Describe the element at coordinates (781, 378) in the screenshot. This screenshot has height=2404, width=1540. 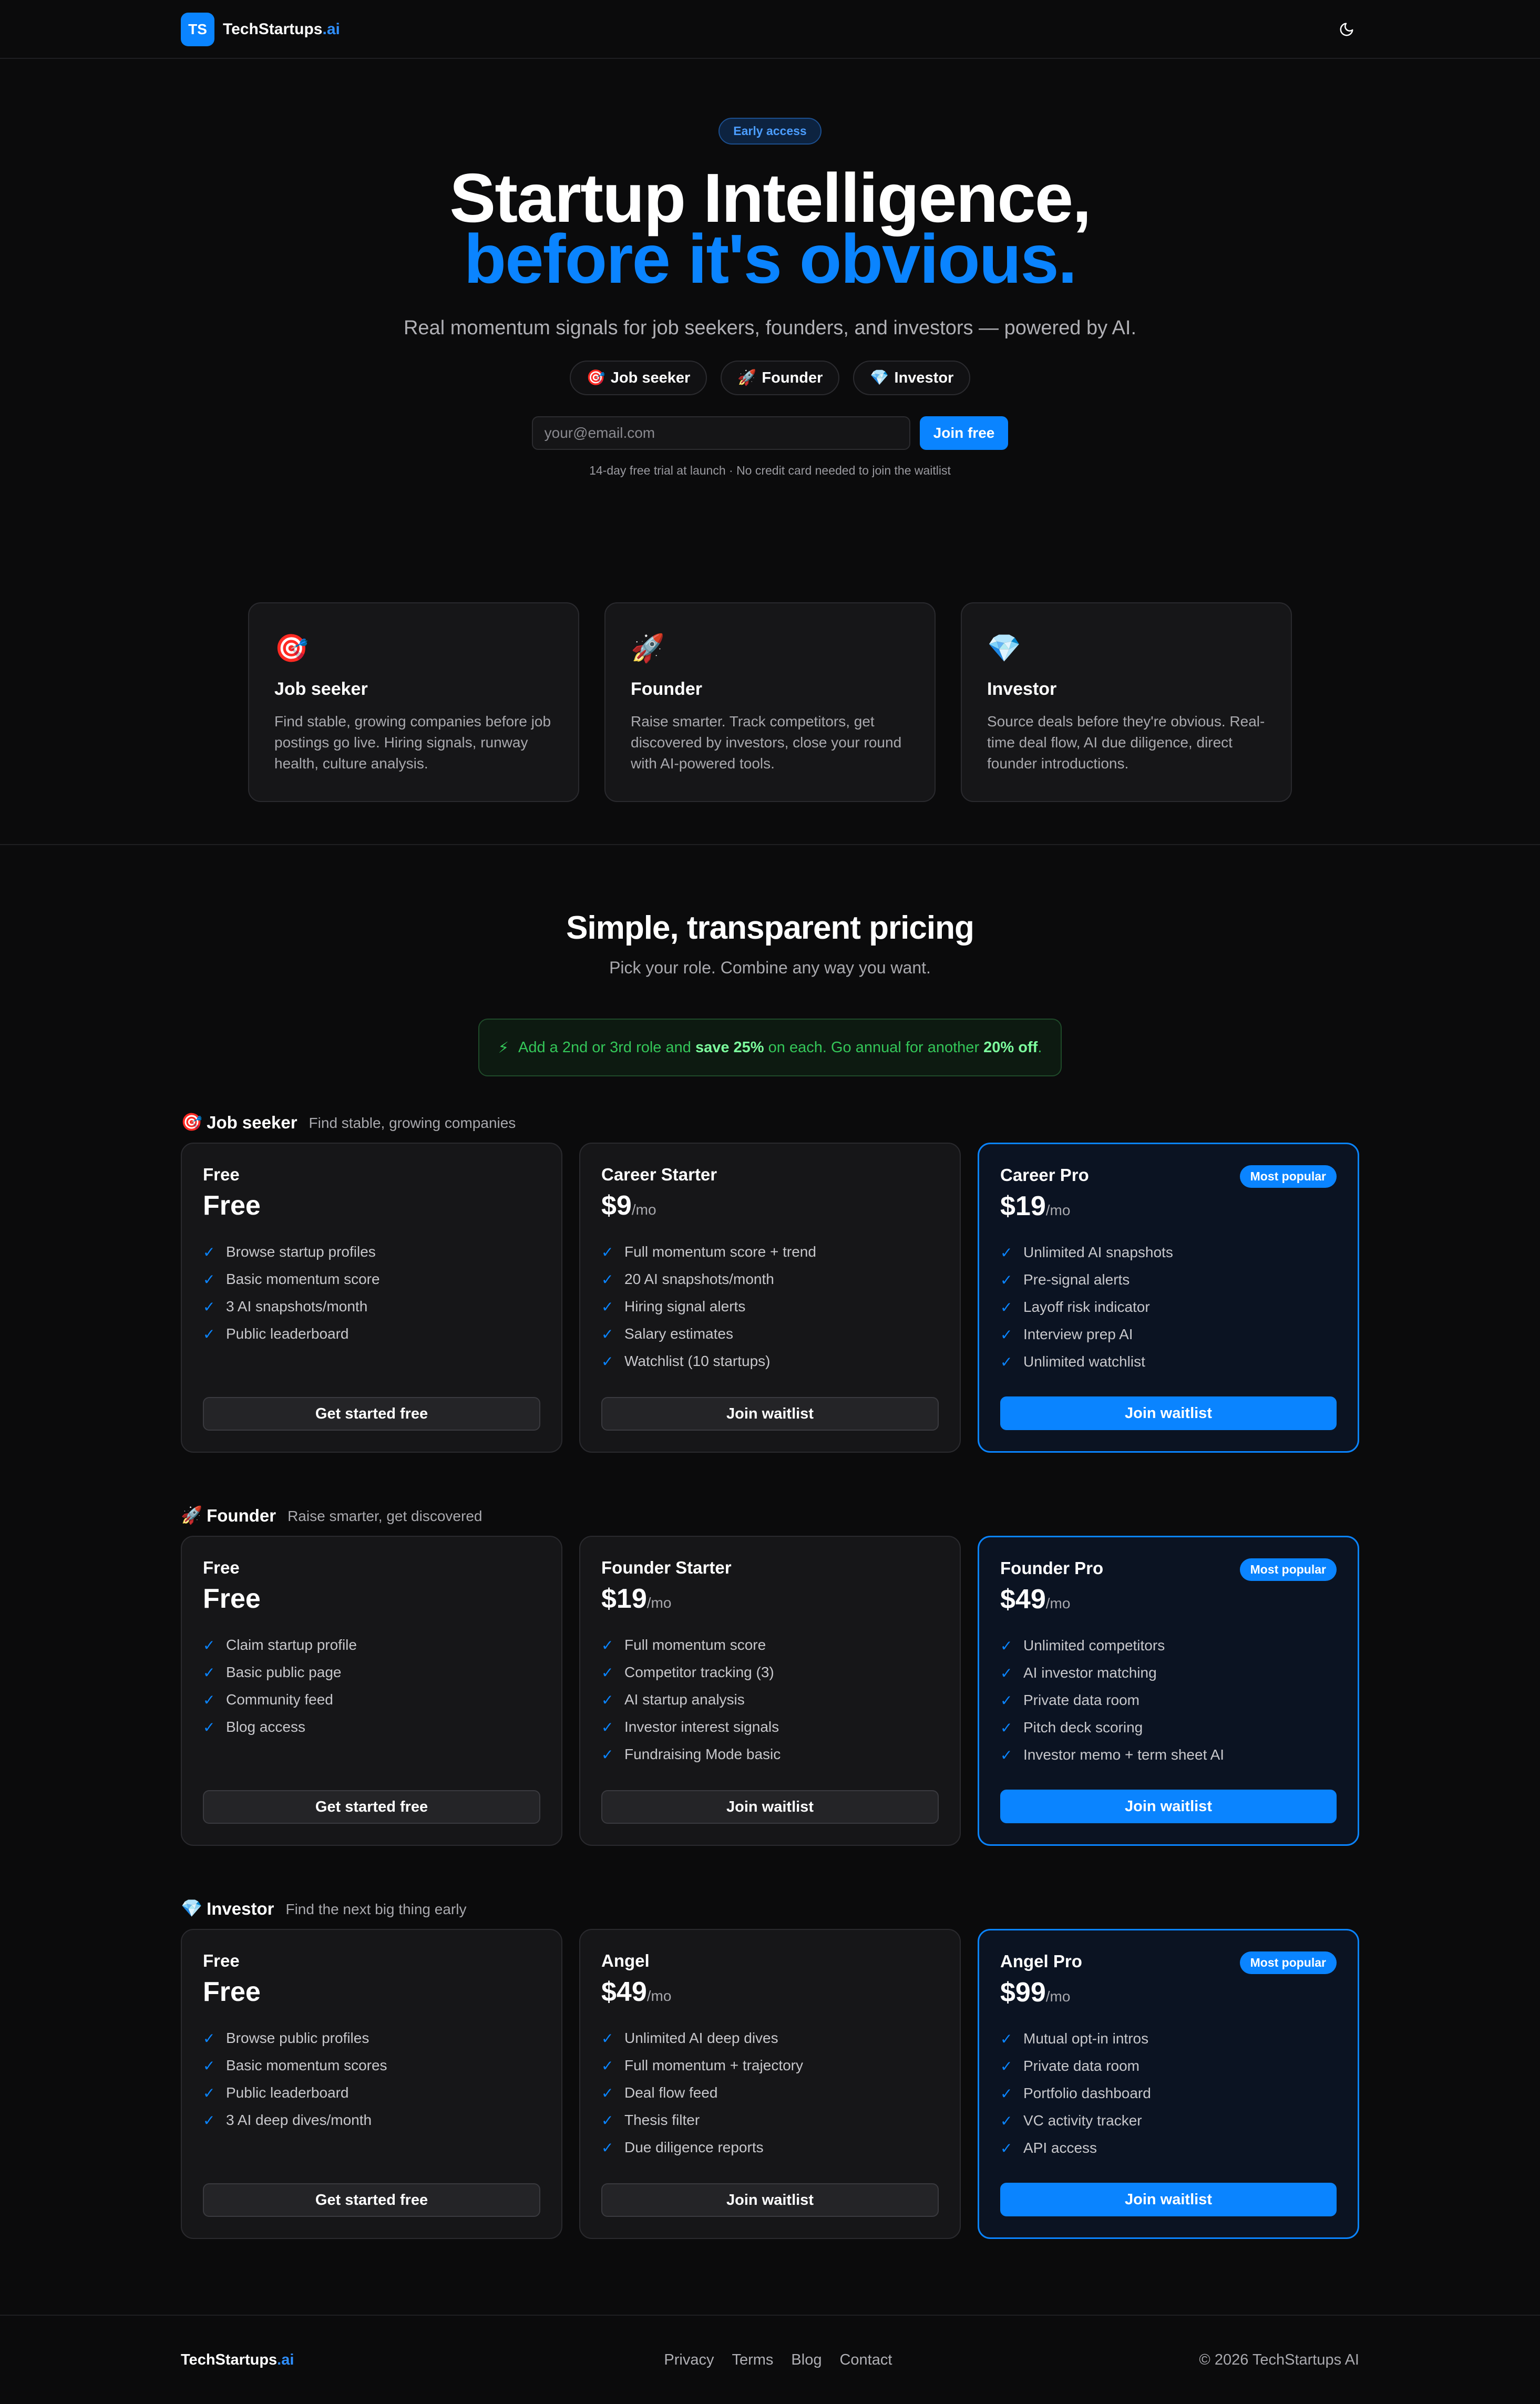
I see `role-pill-founder: 🚀 Founder` at that location.